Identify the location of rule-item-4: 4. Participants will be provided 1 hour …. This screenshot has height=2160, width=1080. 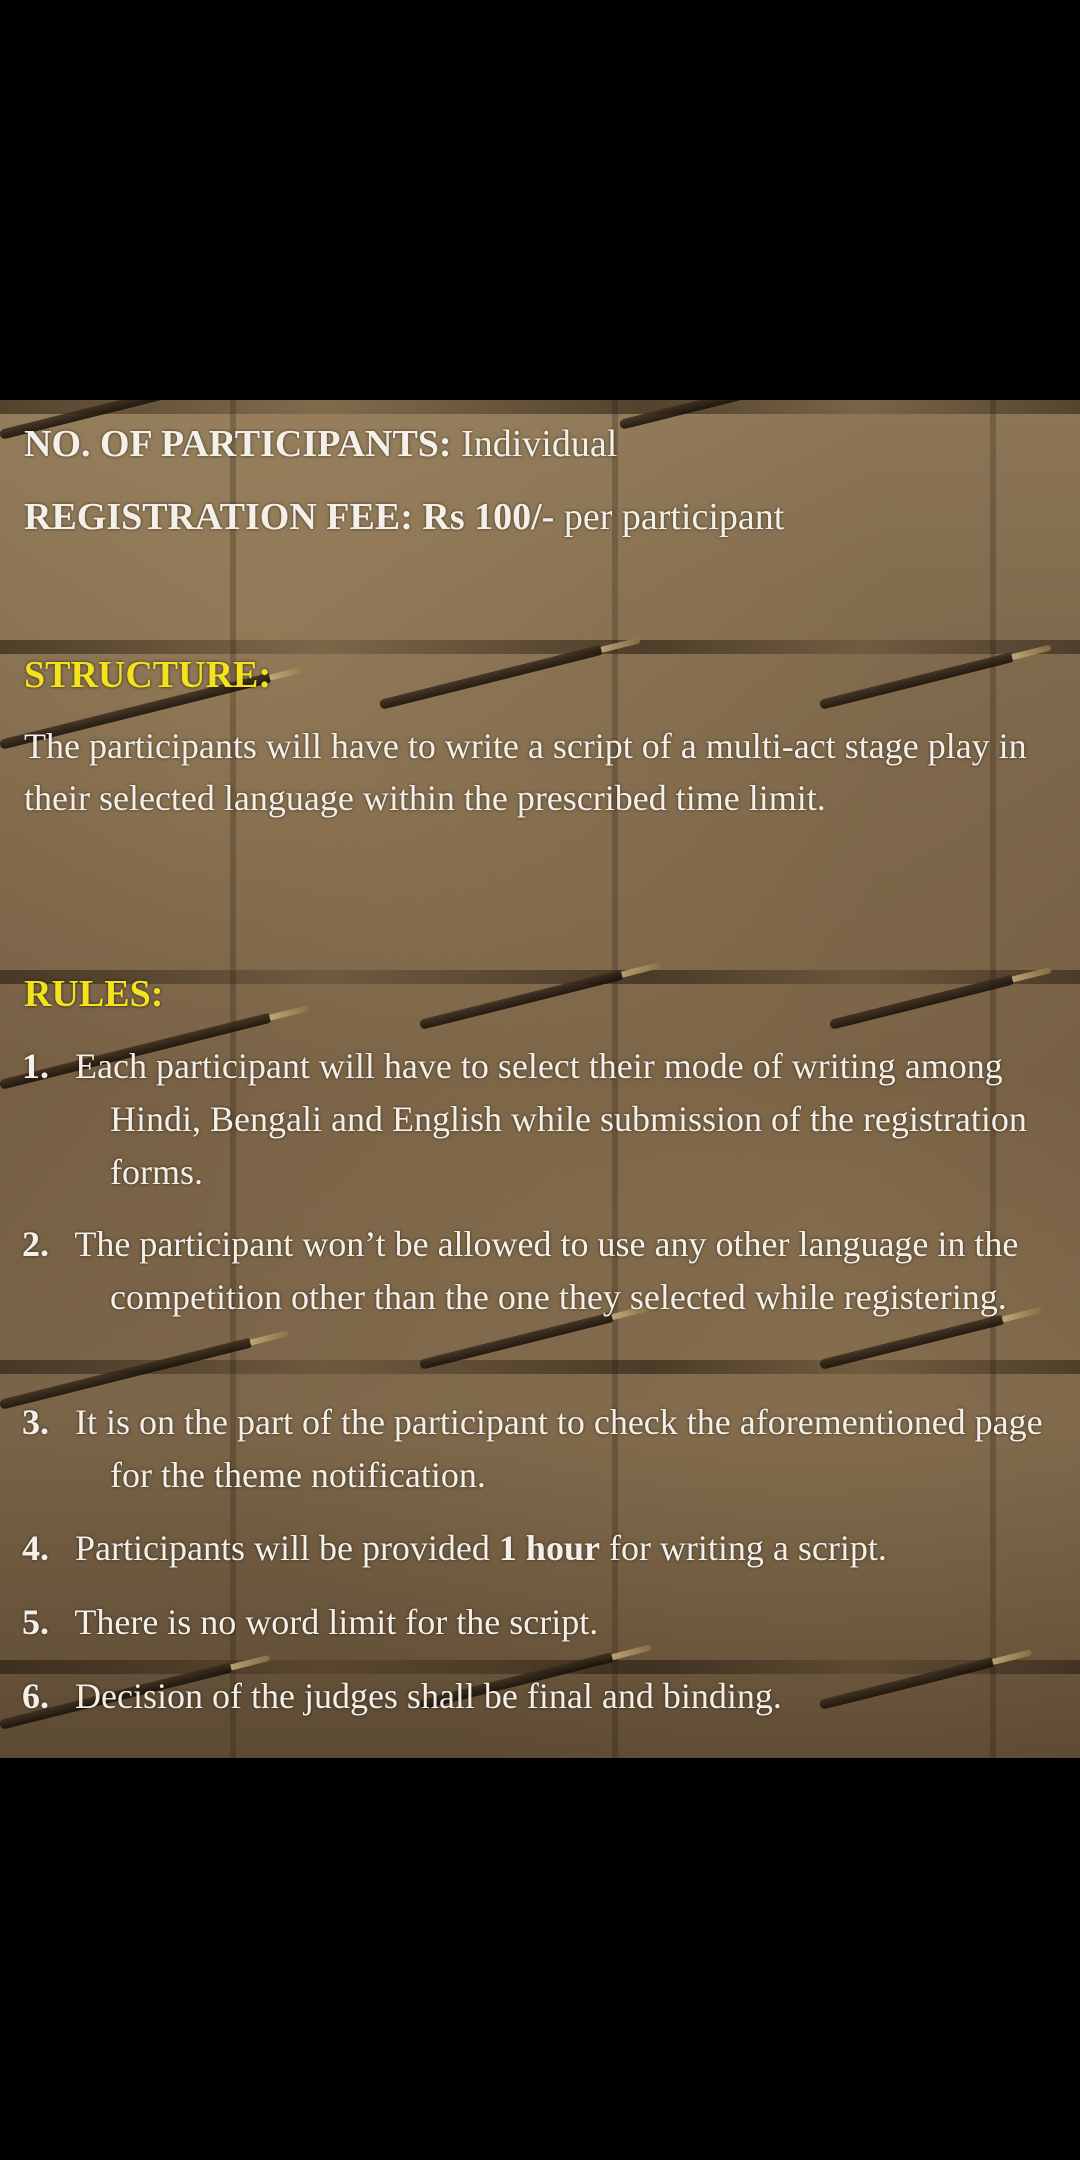
(454, 1548).